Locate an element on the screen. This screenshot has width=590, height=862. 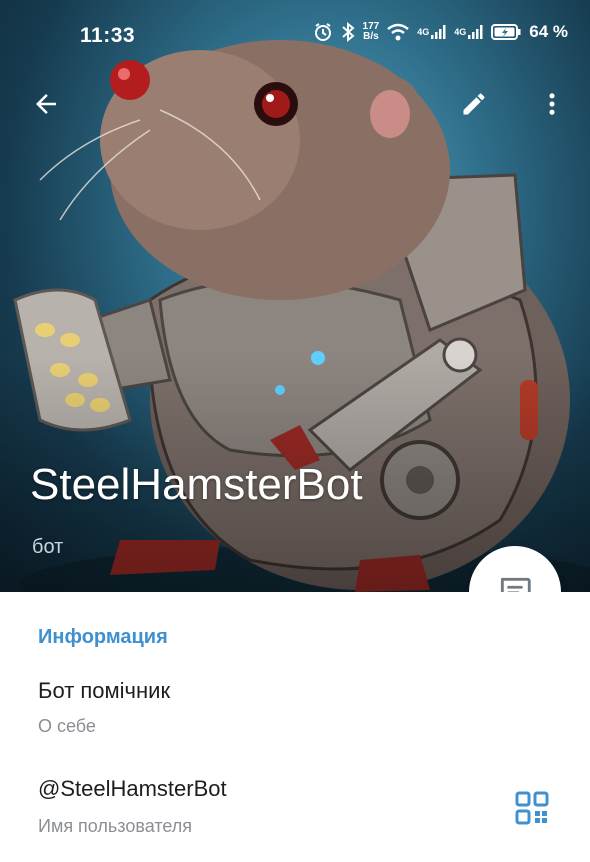
arrow-left-icon is located at coordinates (46, 104).